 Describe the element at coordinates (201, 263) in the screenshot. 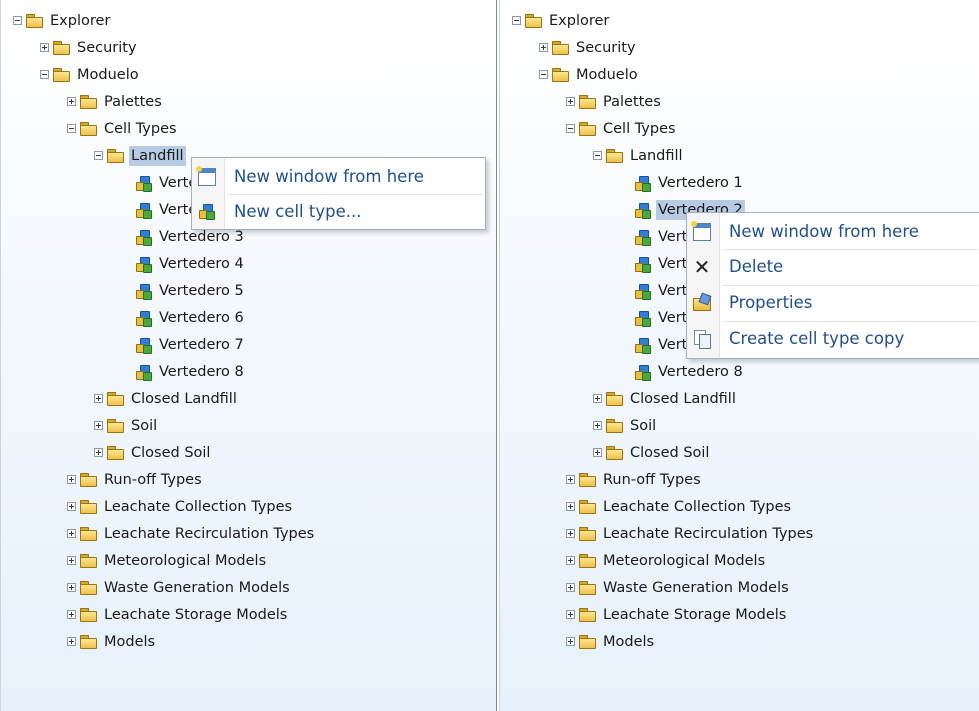

I see `tree-node-label: Vertedero 4` at that location.